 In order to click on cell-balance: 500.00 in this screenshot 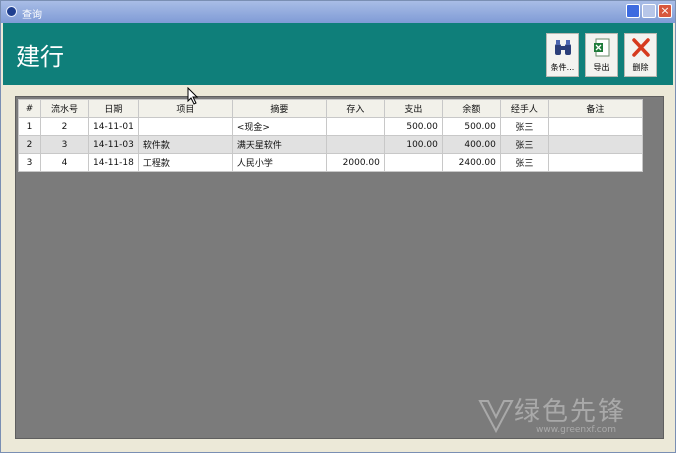, I will do `click(471, 126)`.